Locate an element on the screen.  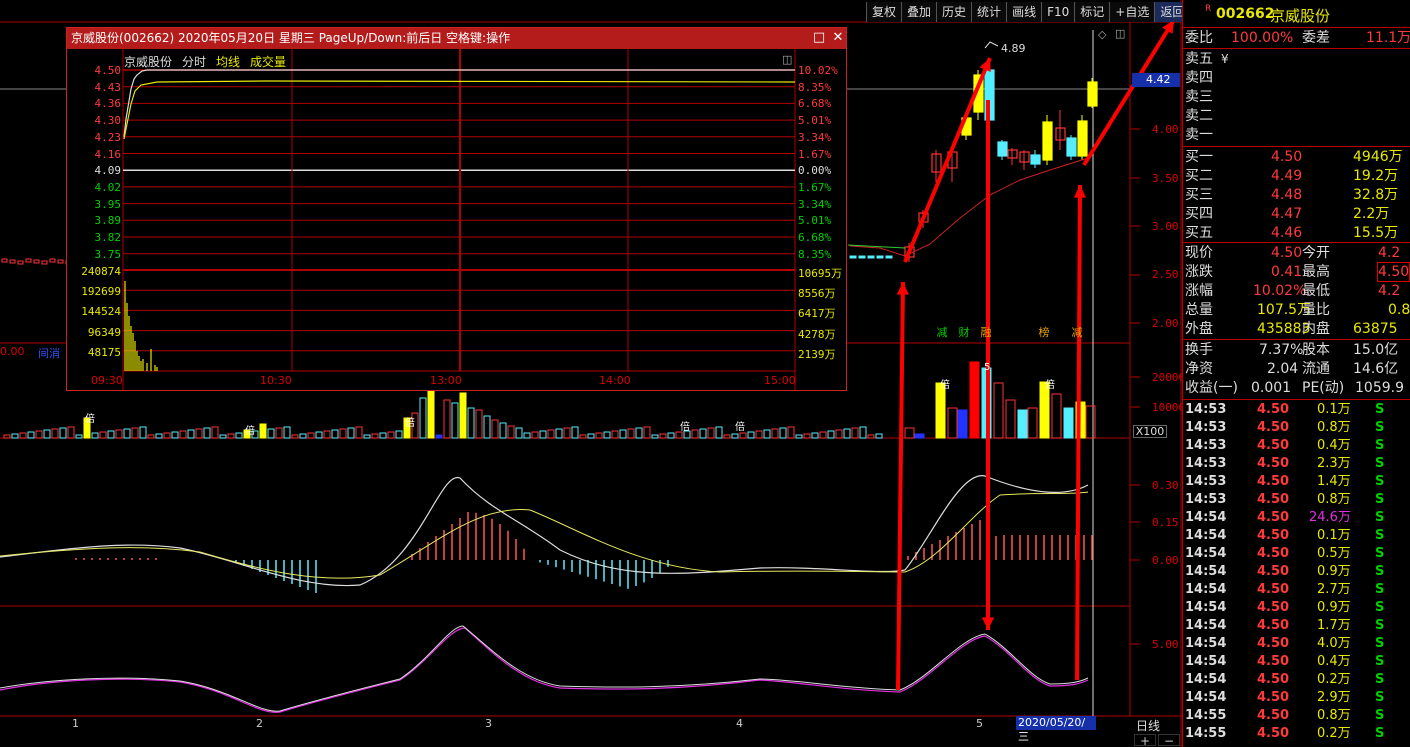
restore-icon: □ is located at coordinates (819, 38).